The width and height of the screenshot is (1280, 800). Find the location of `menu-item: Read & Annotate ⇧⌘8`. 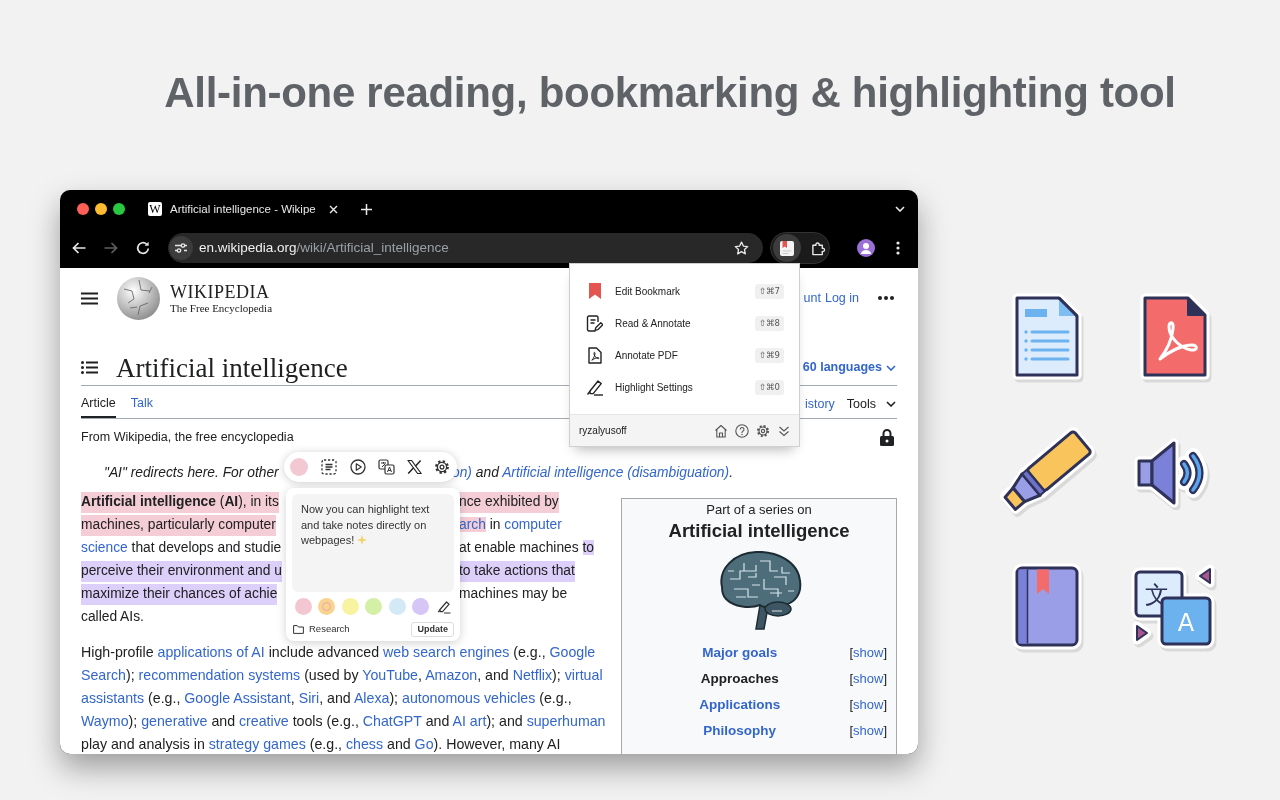

menu-item: Read & Annotate ⇧⌘8 is located at coordinates (684, 323).